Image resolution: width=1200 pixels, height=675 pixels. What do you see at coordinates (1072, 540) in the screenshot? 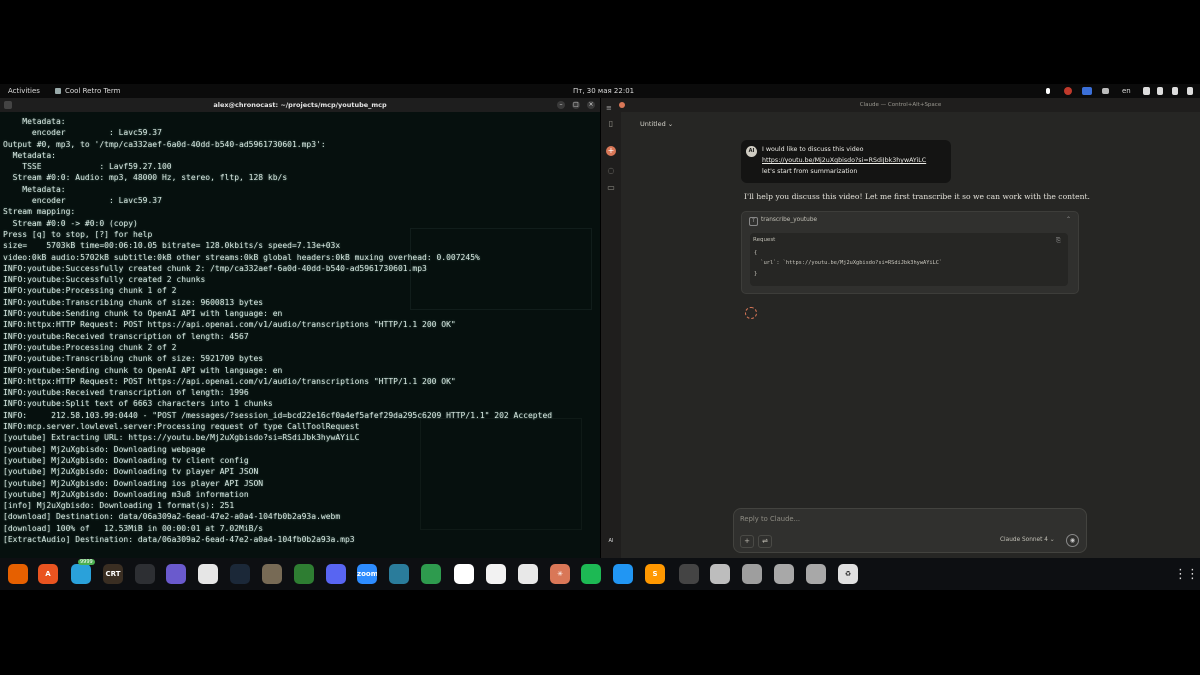
I see `stop-button: ◉` at bounding box center [1072, 540].